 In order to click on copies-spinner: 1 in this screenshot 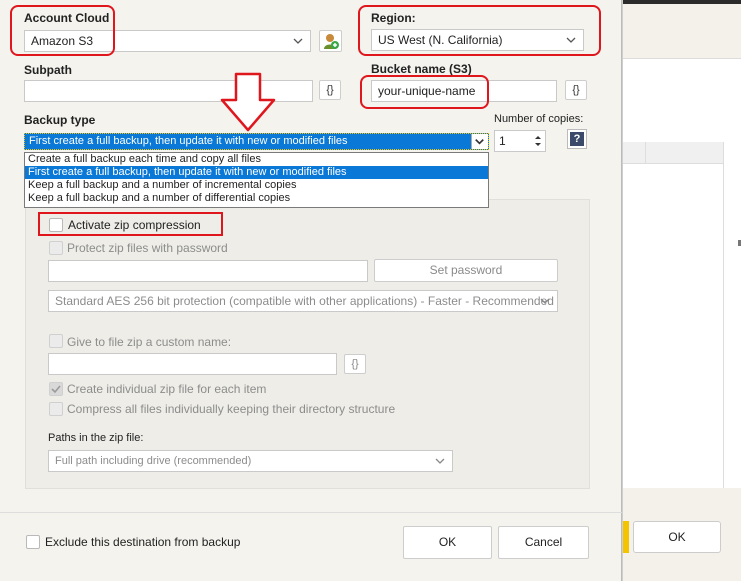, I will do `click(520, 141)`.